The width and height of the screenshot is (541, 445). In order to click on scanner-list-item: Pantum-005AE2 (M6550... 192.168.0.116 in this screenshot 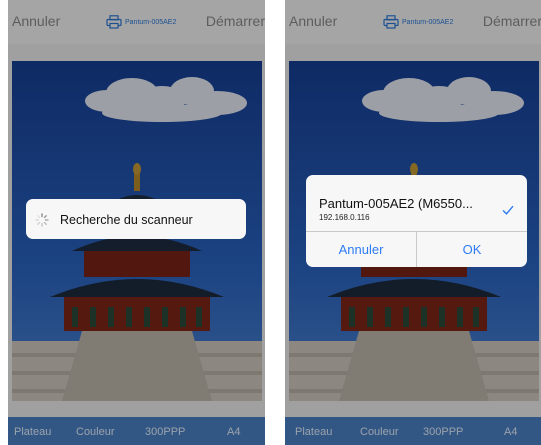, I will do `click(416, 202)`.